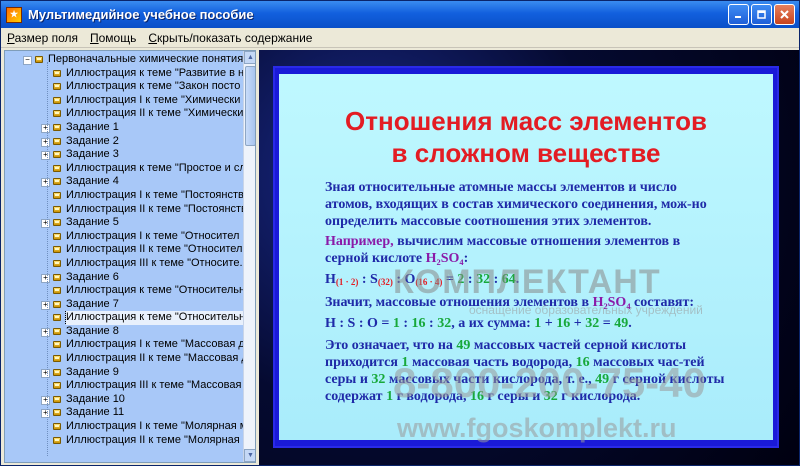 The image size is (800, 466). I want to click on example-formula: H₂SO₄, so click(444, 258).